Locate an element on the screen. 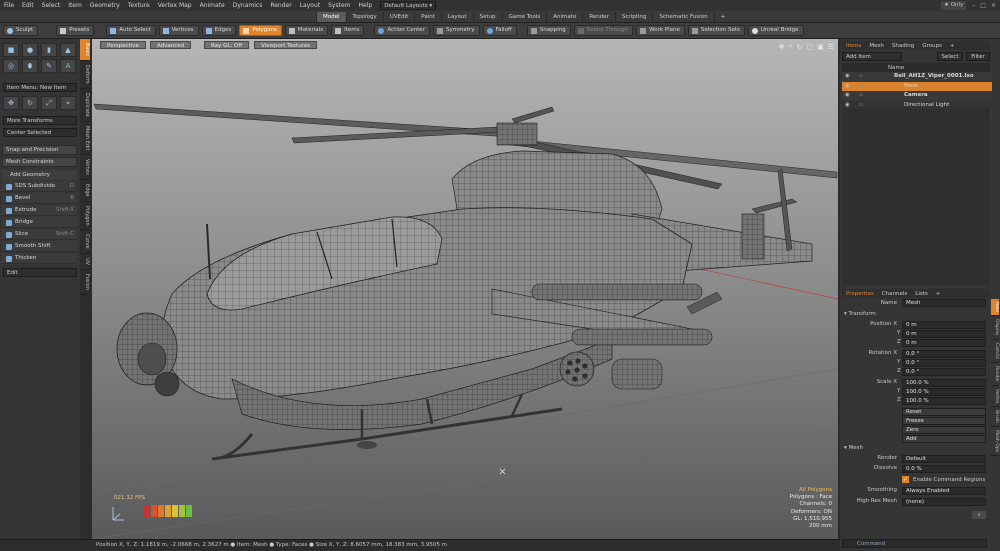  command-input: Command is located at coordinates (914, 543).